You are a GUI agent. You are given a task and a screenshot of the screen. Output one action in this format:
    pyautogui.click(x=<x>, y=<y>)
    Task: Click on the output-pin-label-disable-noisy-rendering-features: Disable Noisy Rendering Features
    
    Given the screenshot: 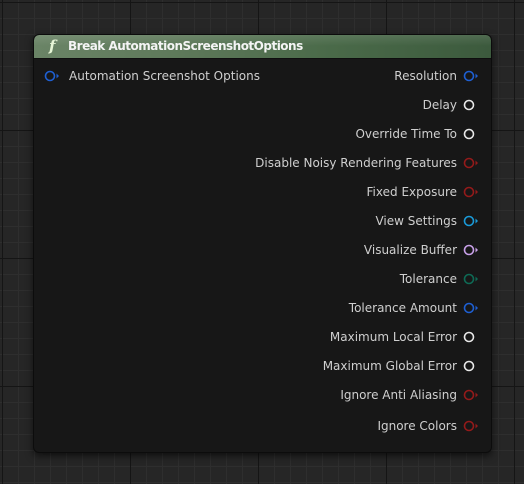 What is the action you would take?
    pyautogui.click(x=356, y=163)
    